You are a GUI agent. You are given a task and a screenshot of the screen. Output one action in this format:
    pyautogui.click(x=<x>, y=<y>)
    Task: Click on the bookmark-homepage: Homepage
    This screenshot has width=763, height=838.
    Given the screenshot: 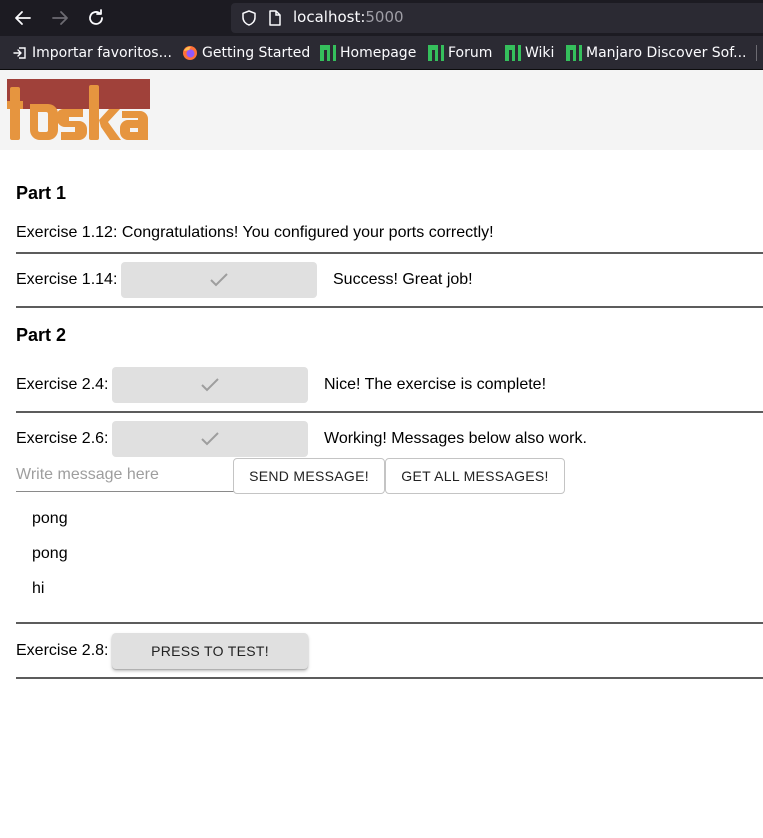 What is the action you would take?
    pyautogui.click(x=368, y=53)
    